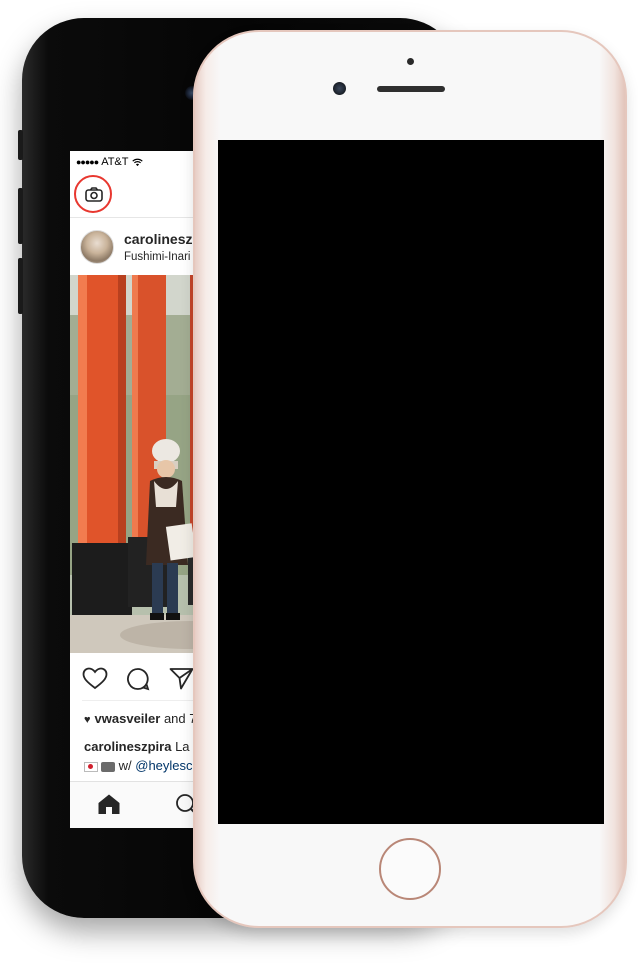 The image size is (638, 964). Describe the element at coordinates (91, 766) in the screenshot. I see `japan-flag-emoji-icon` at that location.